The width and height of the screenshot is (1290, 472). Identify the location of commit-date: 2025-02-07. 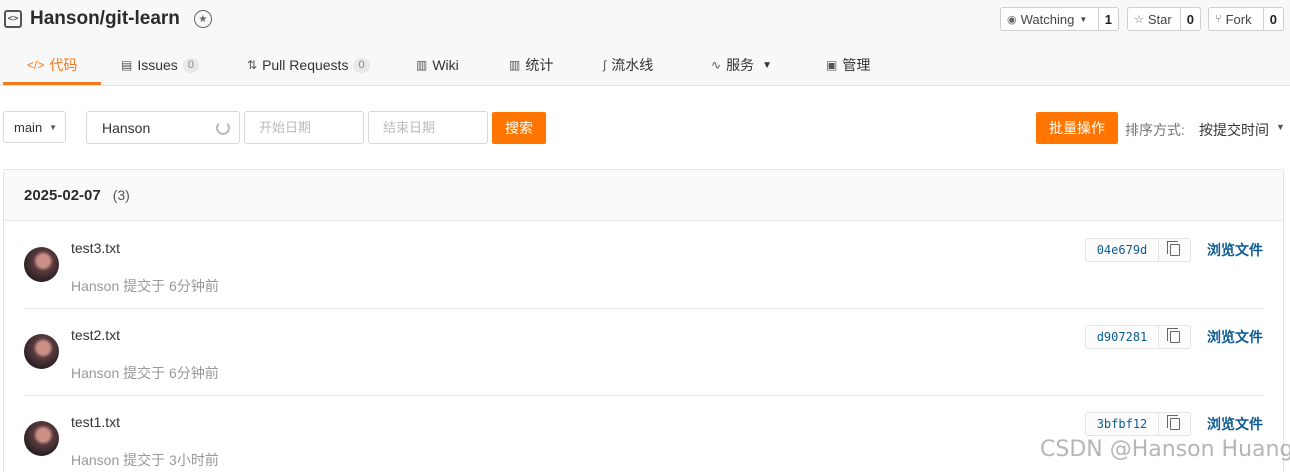
(62, 195).